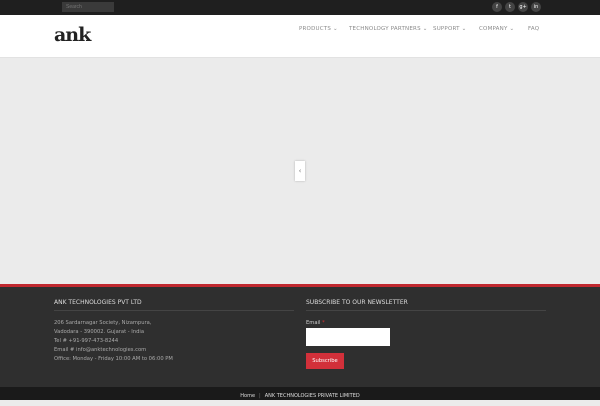  What do you see at coordinates (86, 341) in the screenshot?
I see `phone-line: Tel # +91-997-473-8244` at bounding box center [86, 341].